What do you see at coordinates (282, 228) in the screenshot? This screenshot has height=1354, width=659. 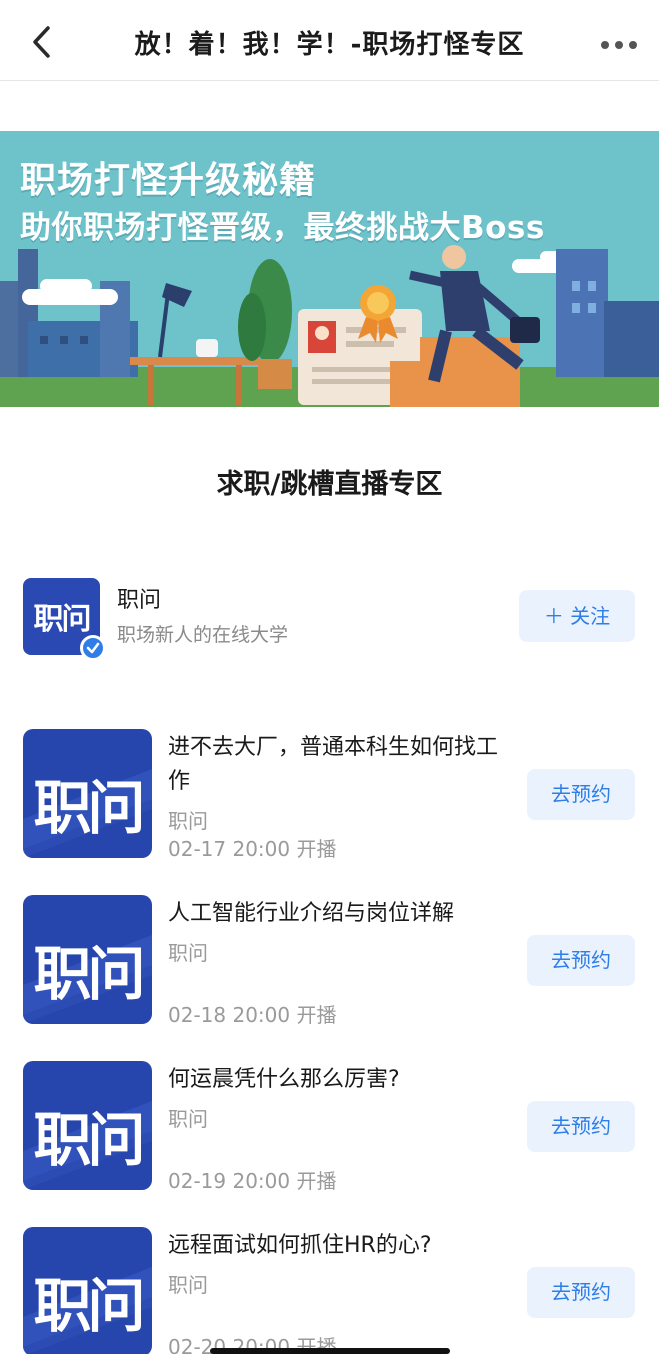 I see `banner-subtitle: 助你职场打怪晋级，最终挑战大Boss` at bounding box center [282, 228].